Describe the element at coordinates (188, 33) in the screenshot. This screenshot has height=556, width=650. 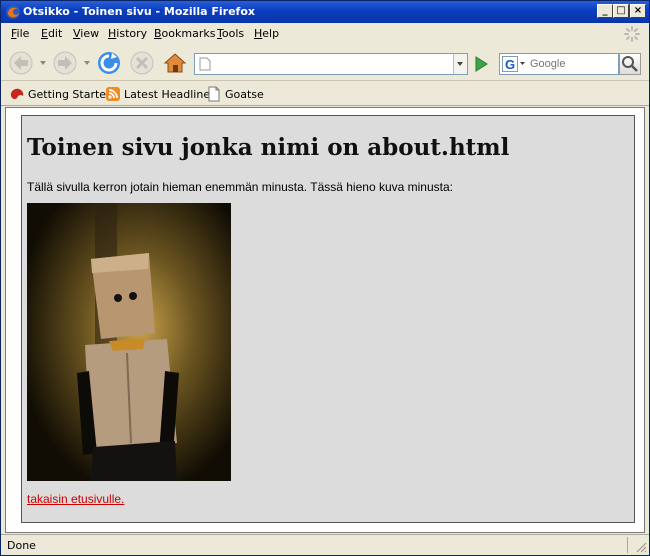
I see `menu-bookmarks-rest: ookmarks` at that location.